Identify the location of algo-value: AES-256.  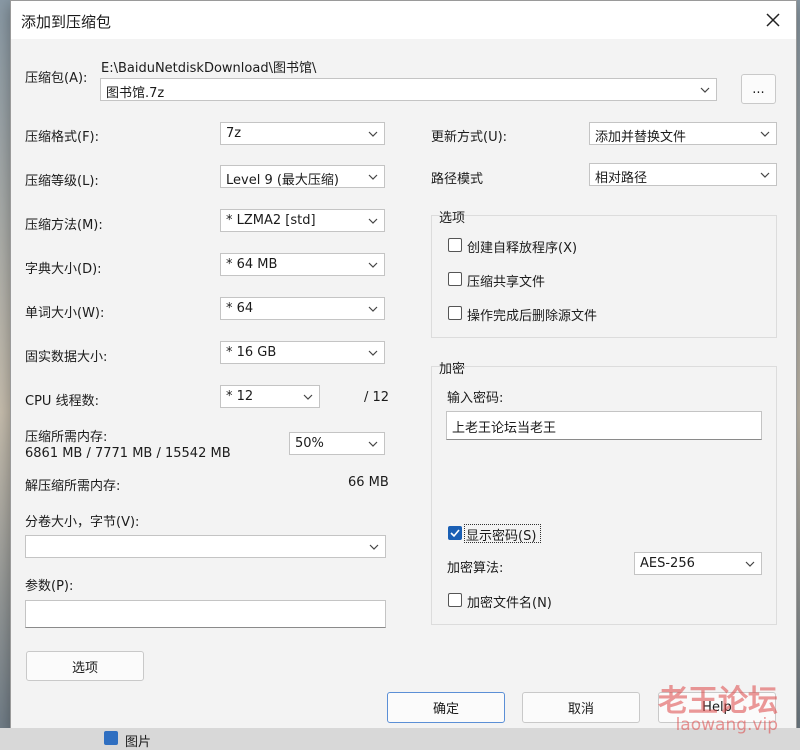
(667, 563).